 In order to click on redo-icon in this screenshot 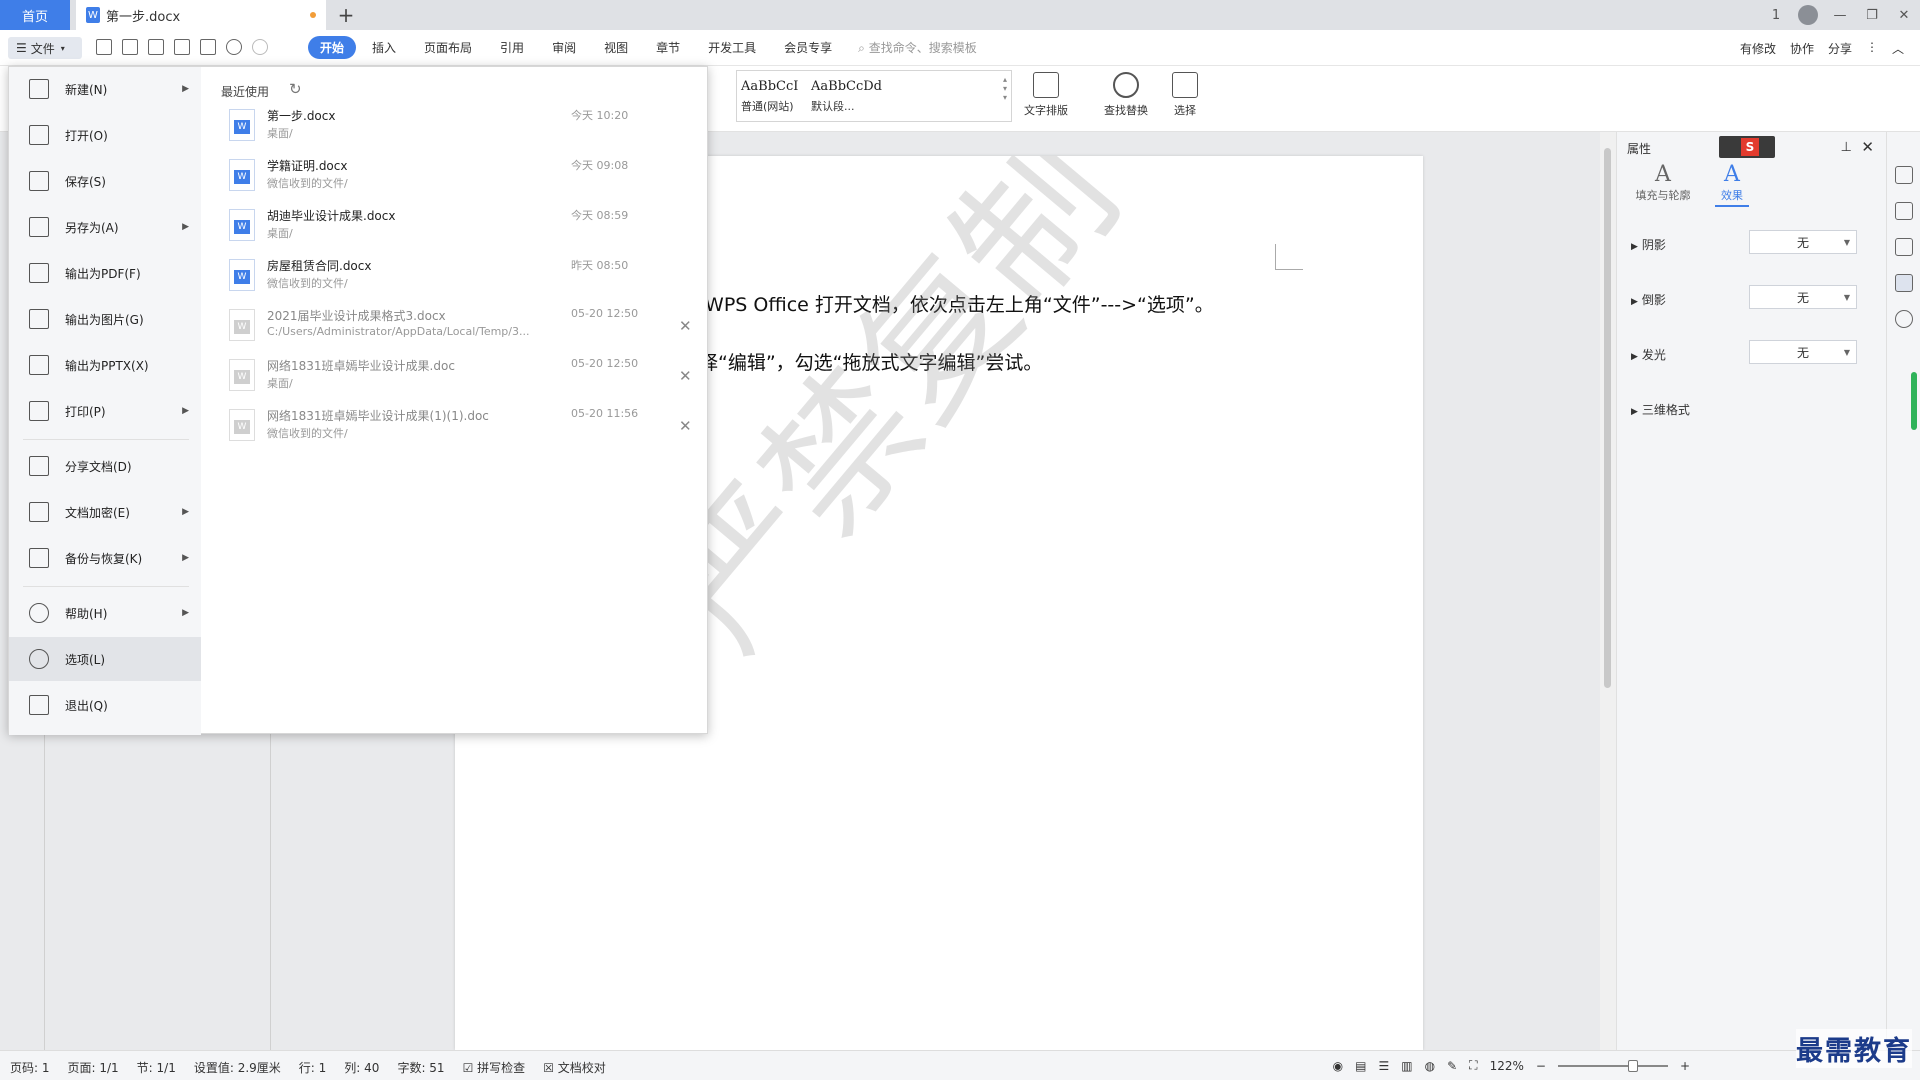, I will do `click(260, 47)`.